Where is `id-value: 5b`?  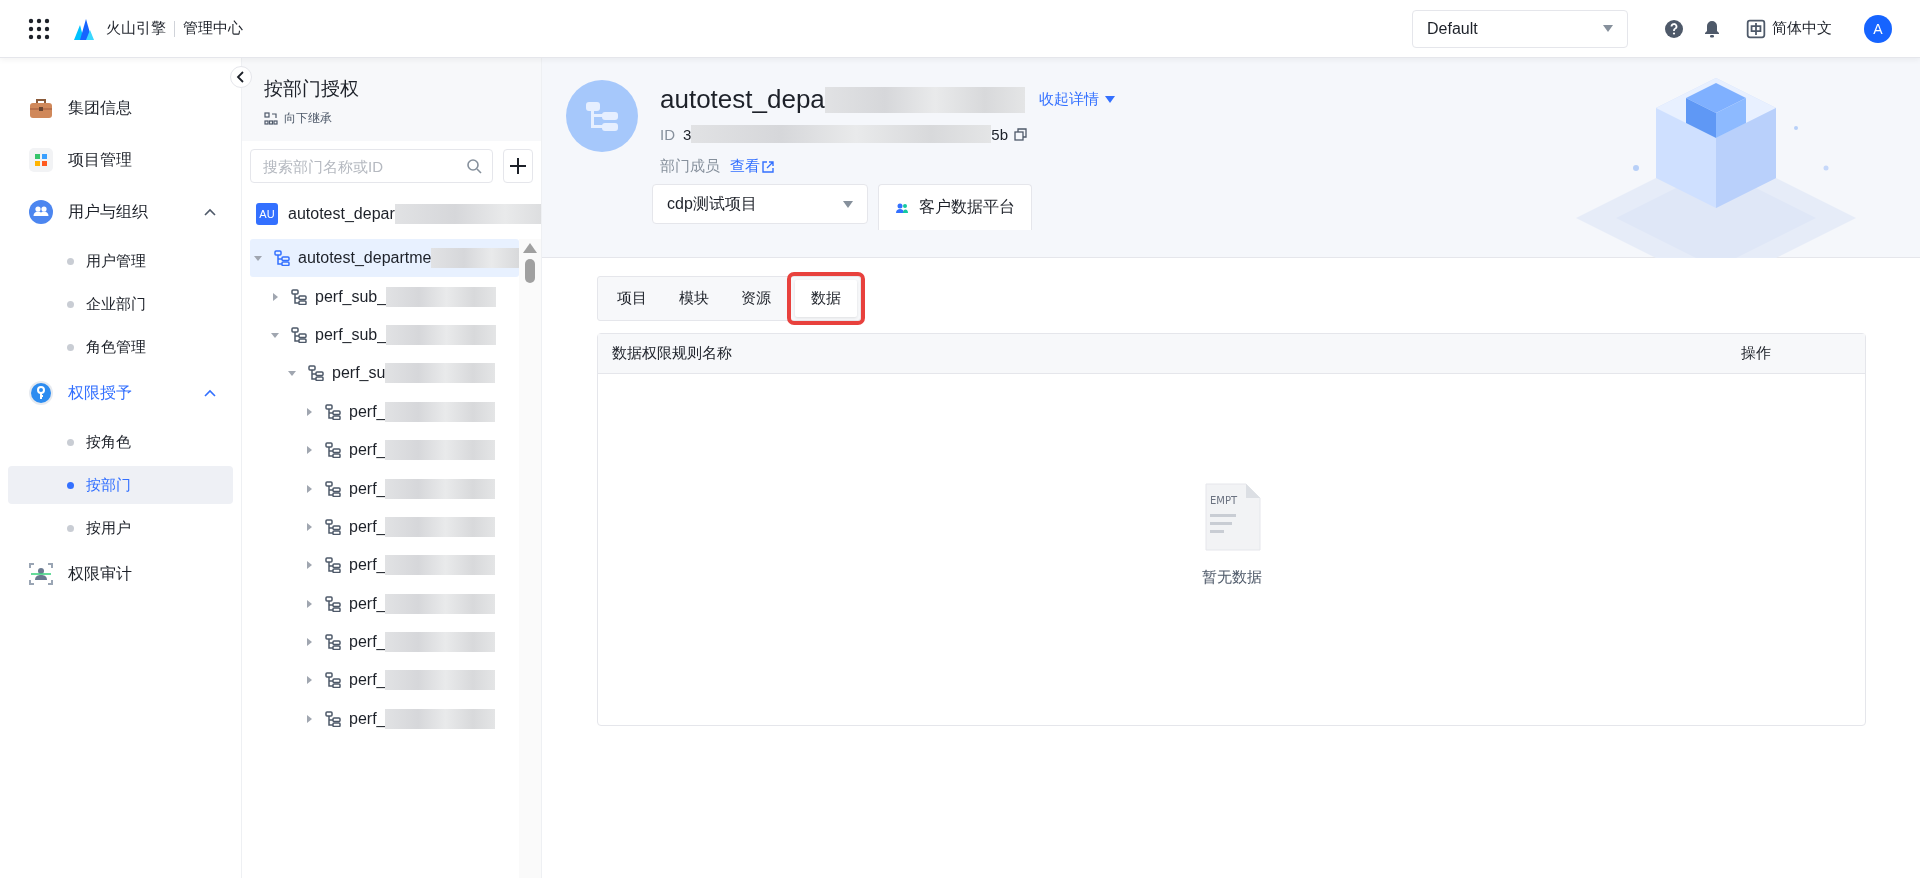 id-value: 5b is located at coordinates (1000, 134).